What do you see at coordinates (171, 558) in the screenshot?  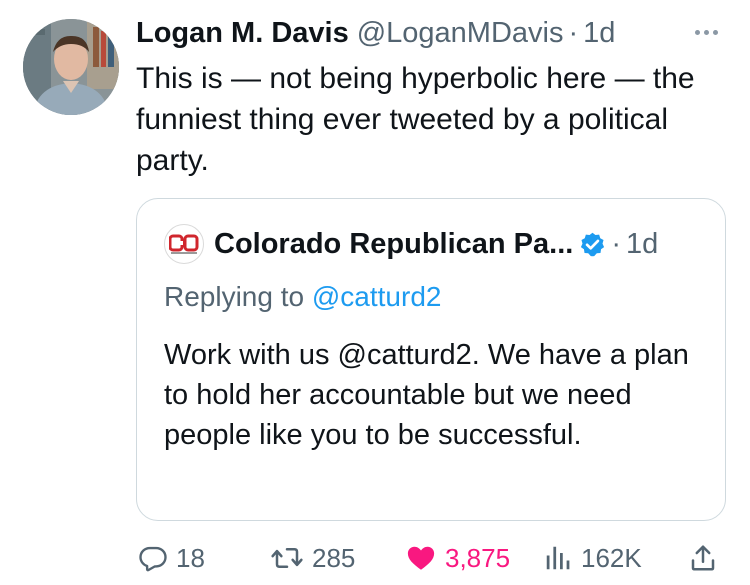 I see `reply-button: 18` at bounding box center [171, 558].